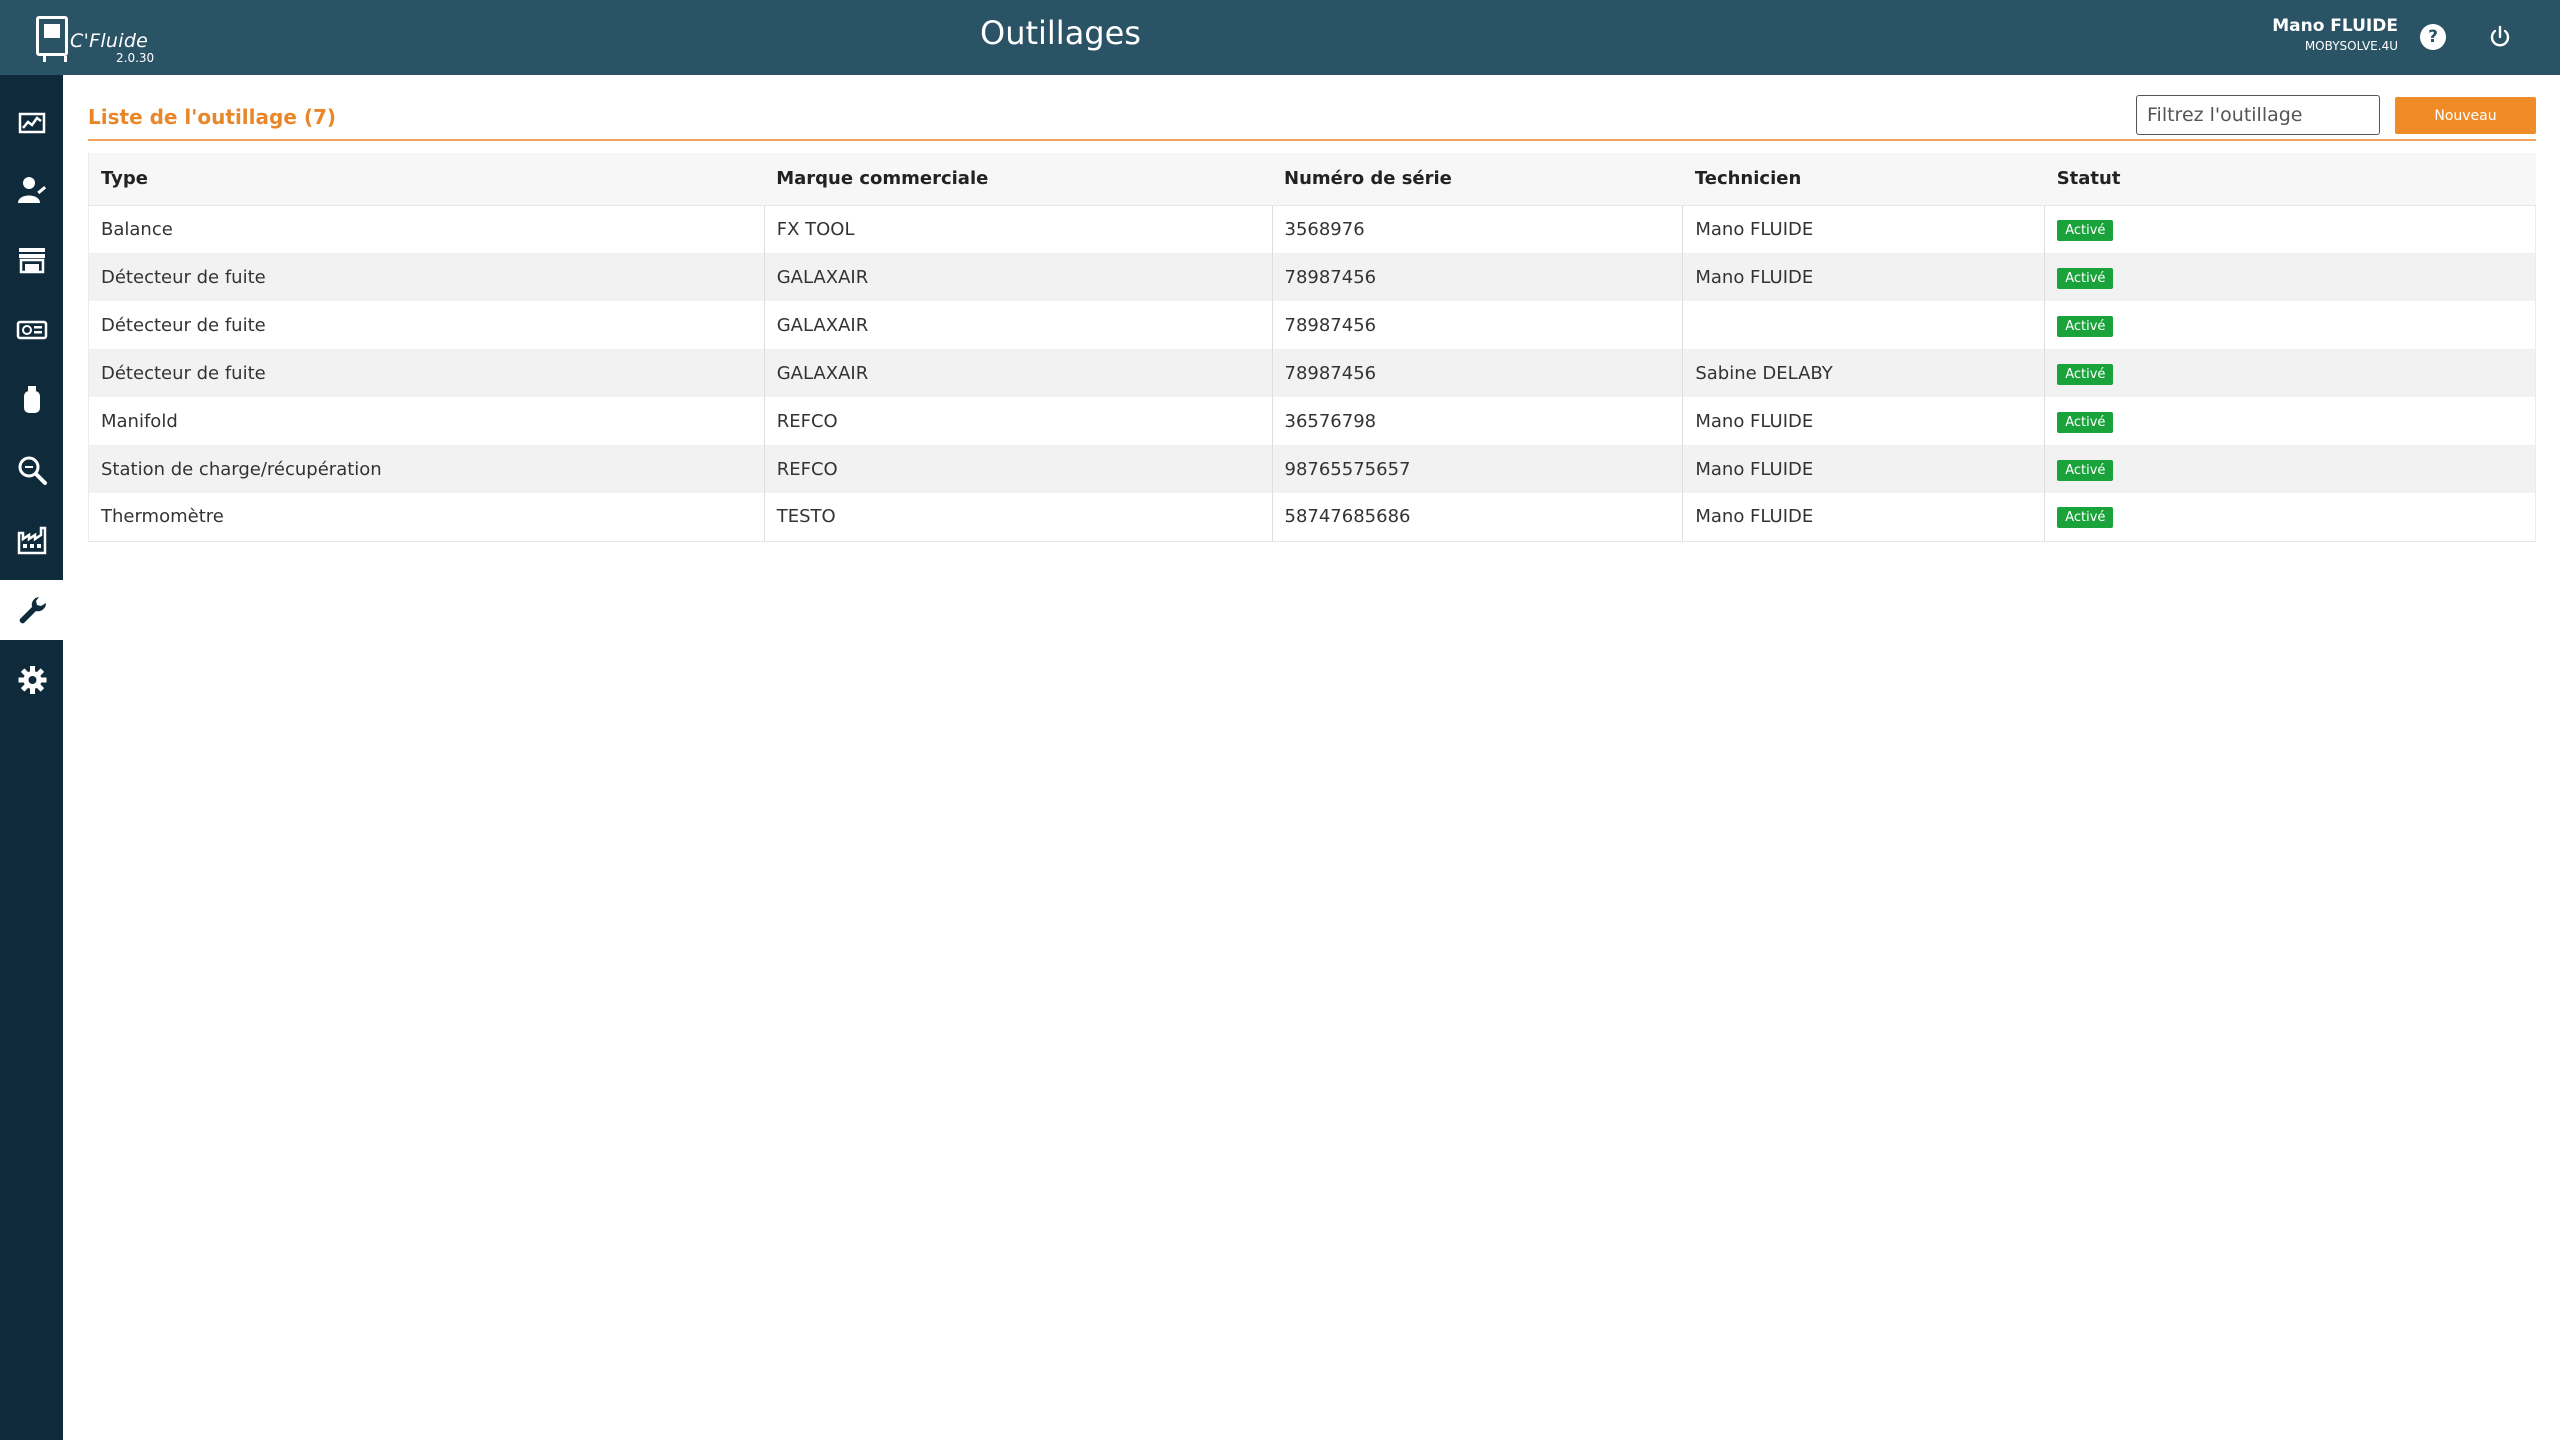 The height and width of the screenshot is (1440, 2560). I want to click on filter-input, so click(2258, 115).